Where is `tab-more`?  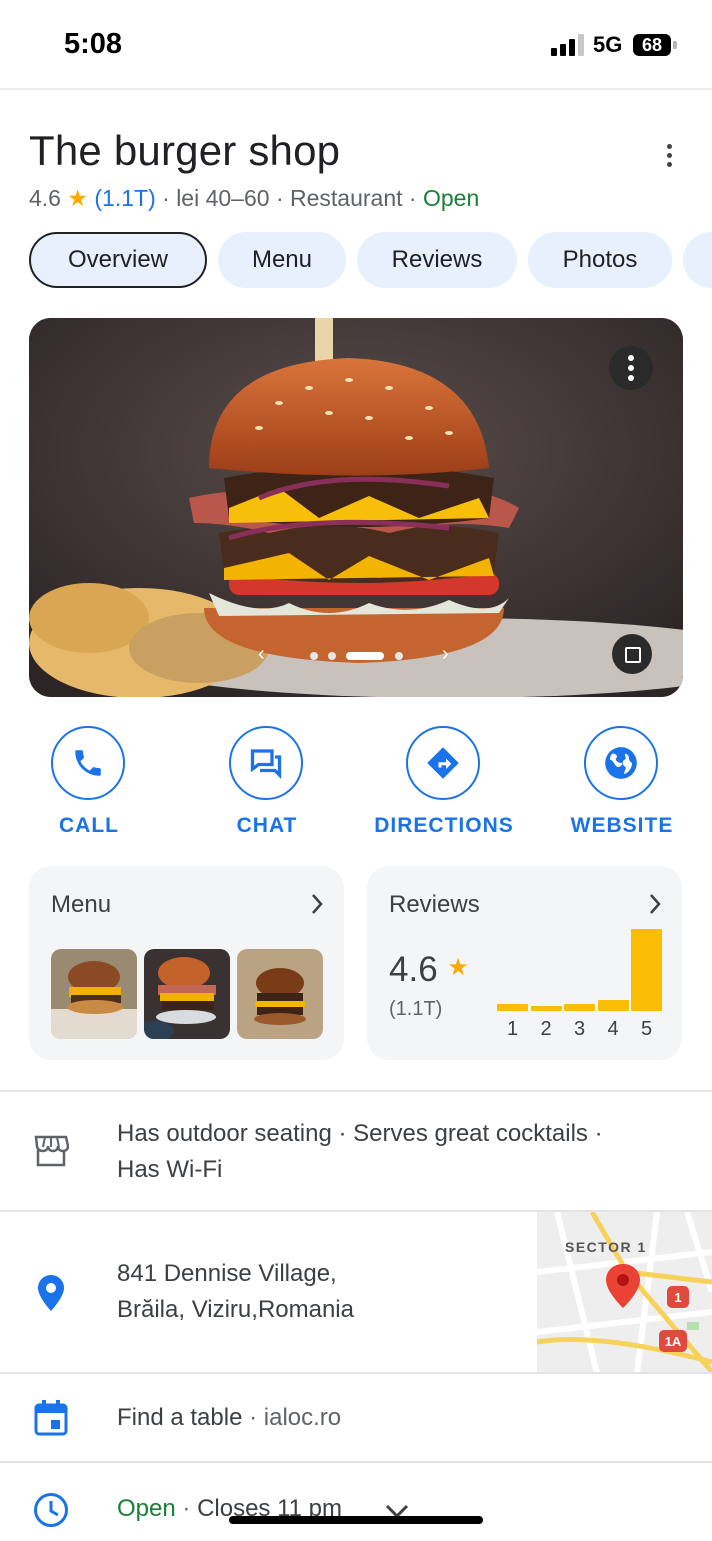
tab-more is located at coordinates (697, 260).